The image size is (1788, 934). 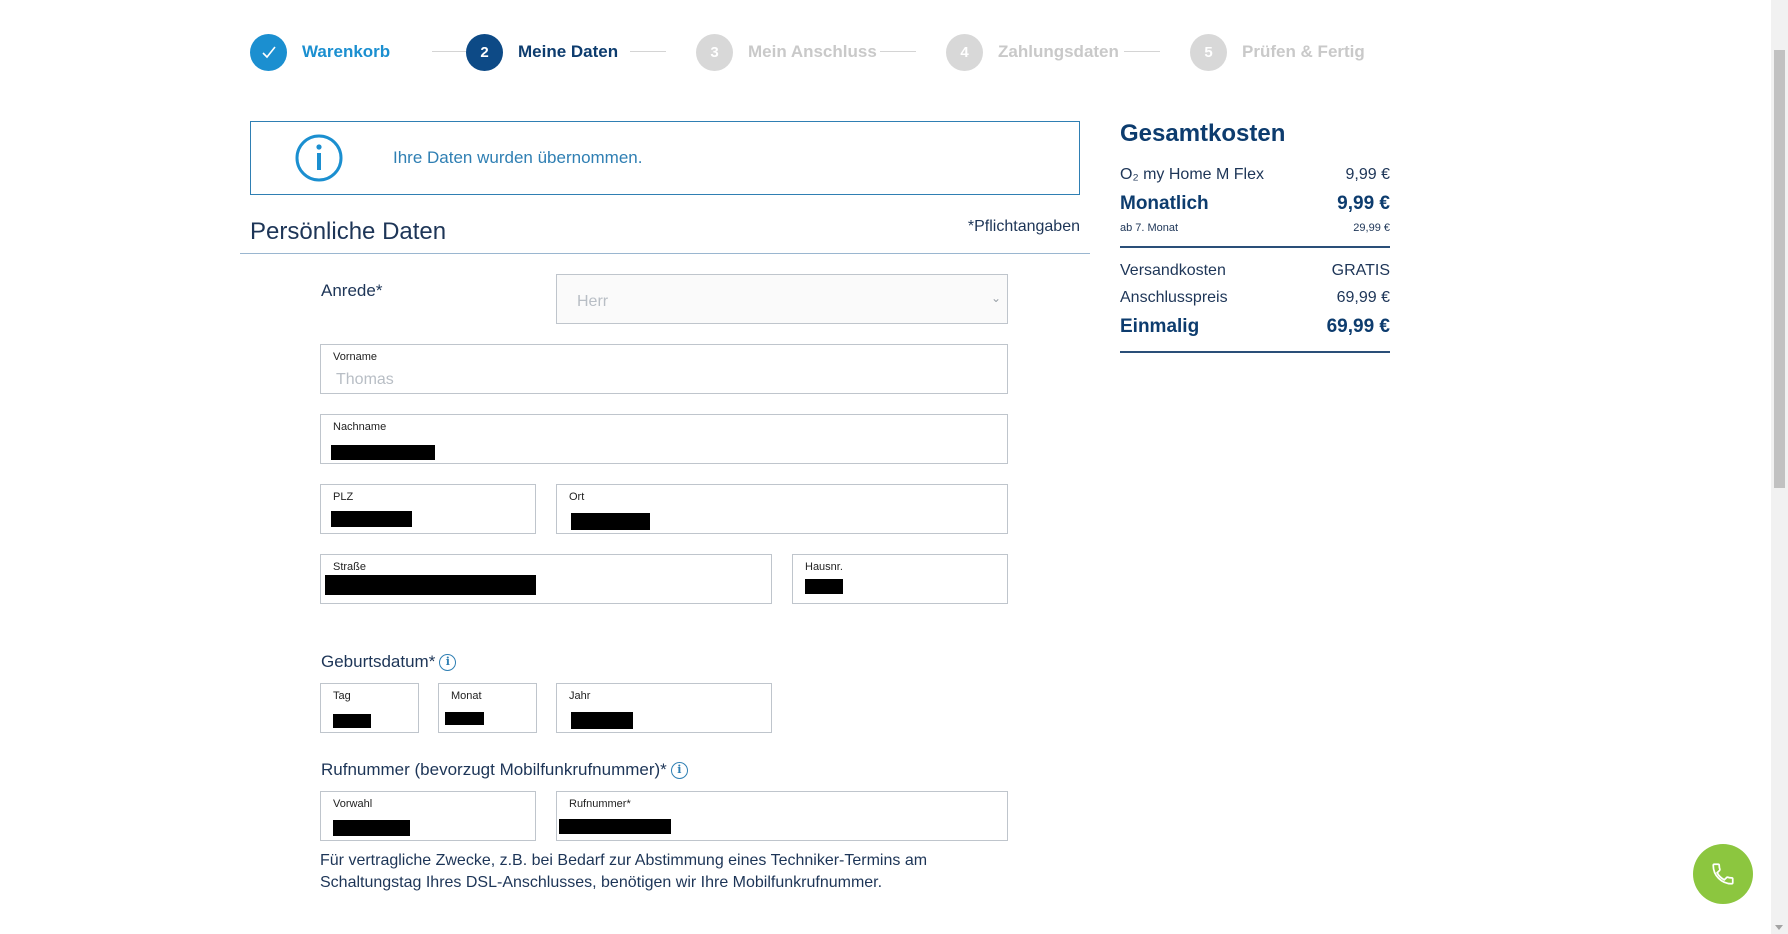 I want to click on strasse-label: Straße, so click(x=350, y=567).